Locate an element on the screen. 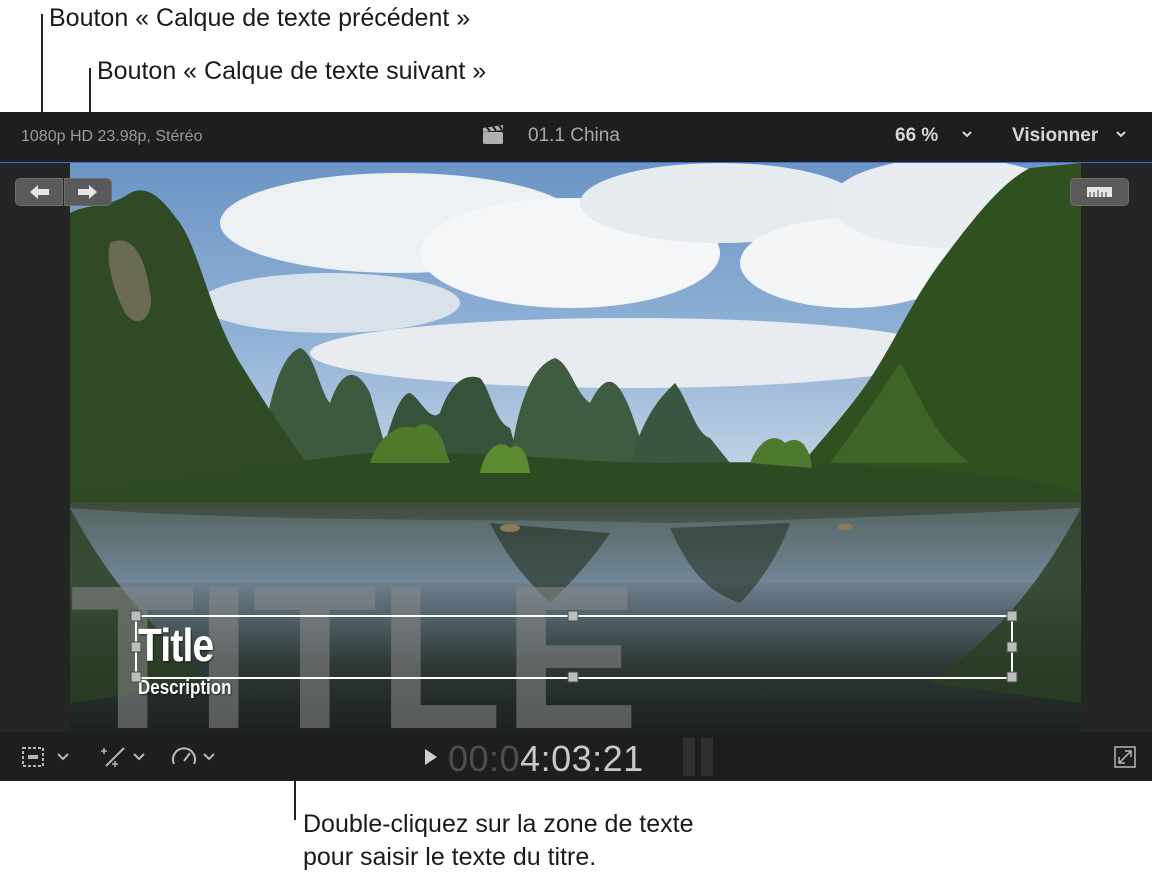 The width and height of the screenshot is (1152, 880). view-menu: Visionner is located at coordinates (1055, 136).